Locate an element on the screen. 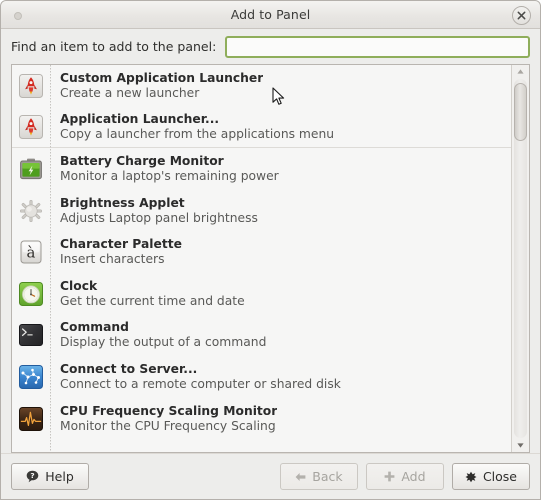  chevron-up-icon is located at coordinates (520, 71).